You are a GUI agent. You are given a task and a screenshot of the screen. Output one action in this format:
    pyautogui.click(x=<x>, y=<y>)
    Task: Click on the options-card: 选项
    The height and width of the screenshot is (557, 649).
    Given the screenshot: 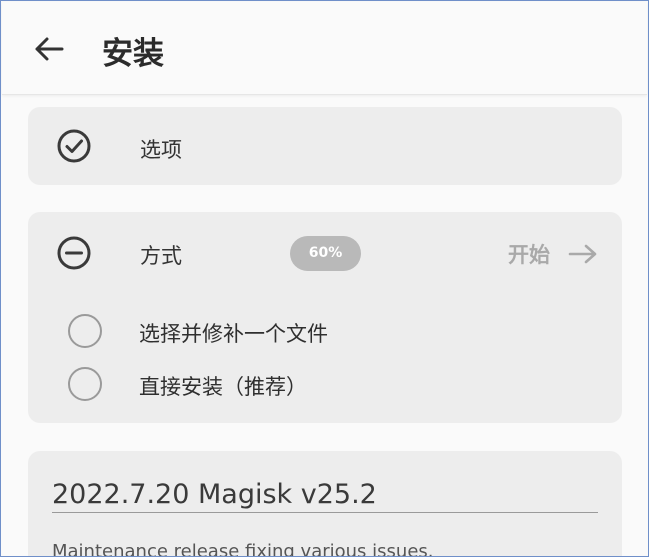 What is the action you would take?
    pyautogui.click(x=325, y=146)
    